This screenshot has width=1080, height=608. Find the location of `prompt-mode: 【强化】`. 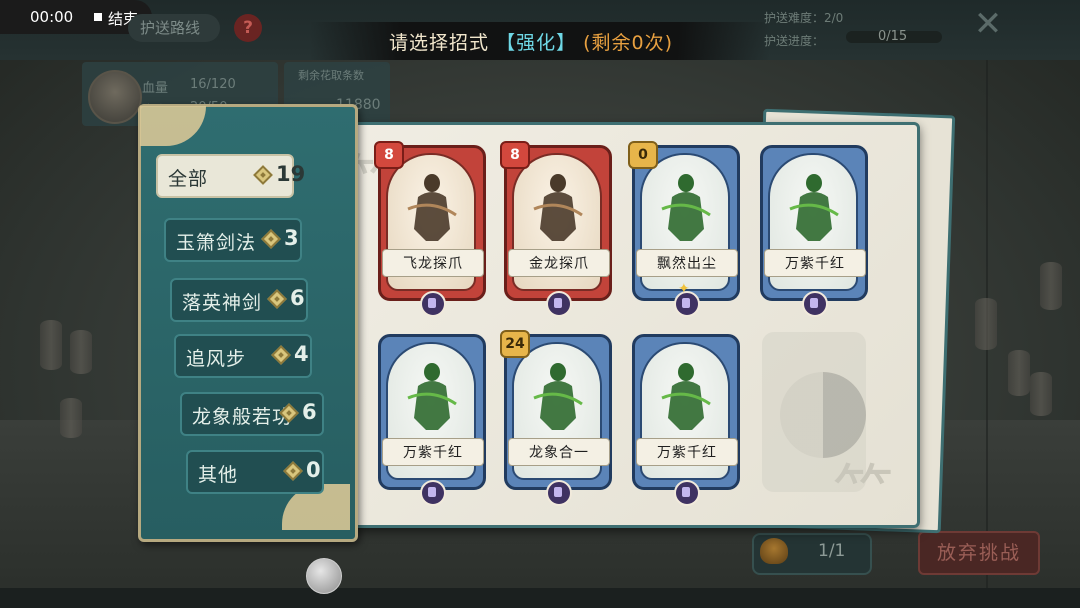

prompt-mode: 【强化】 is located at coordinates (536, 43).